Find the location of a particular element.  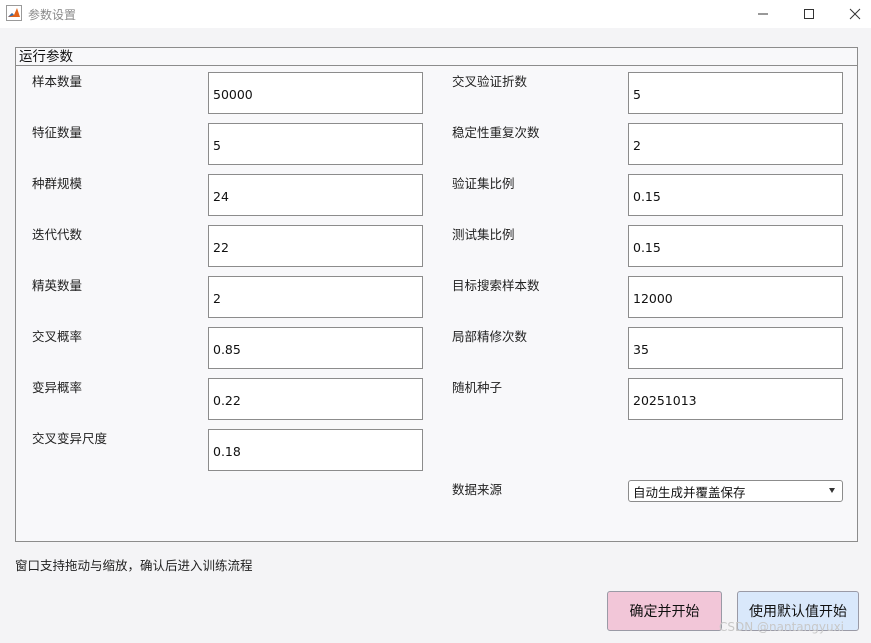

panel-header: 运行参数 is located at coordinates (436, 57).